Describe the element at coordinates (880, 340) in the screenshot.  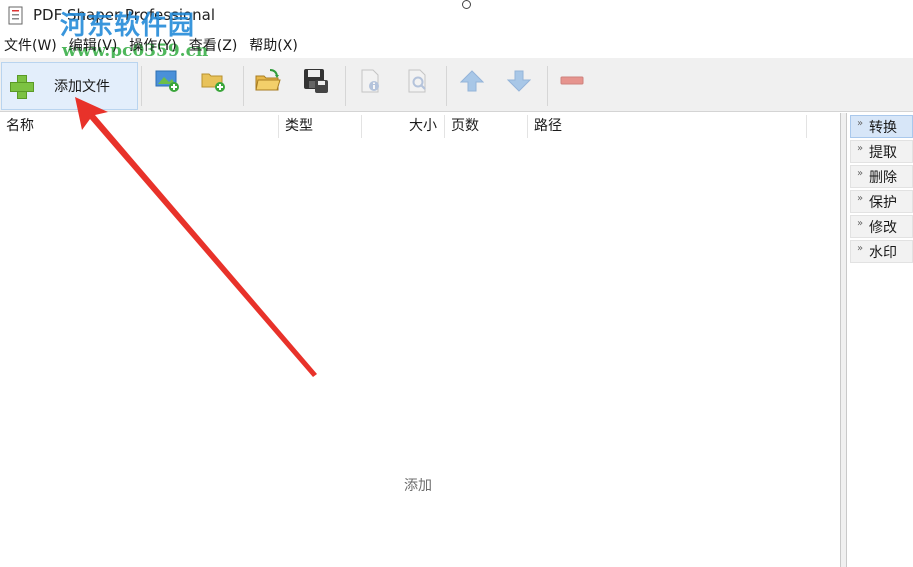
I see `operations-panel: » 转换 » 提取 » 删除 » 保护 » 修改 » 水印` at that location.